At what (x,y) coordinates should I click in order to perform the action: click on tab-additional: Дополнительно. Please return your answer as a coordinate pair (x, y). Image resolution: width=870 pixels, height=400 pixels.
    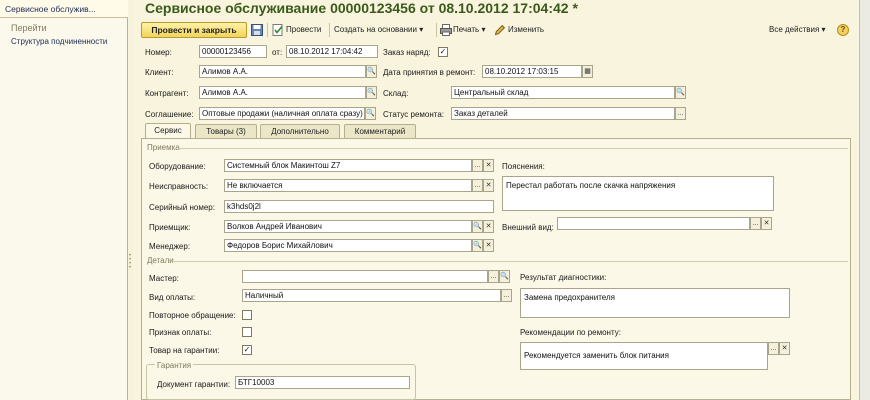
    Looking at the image, I should click on (300, 131).